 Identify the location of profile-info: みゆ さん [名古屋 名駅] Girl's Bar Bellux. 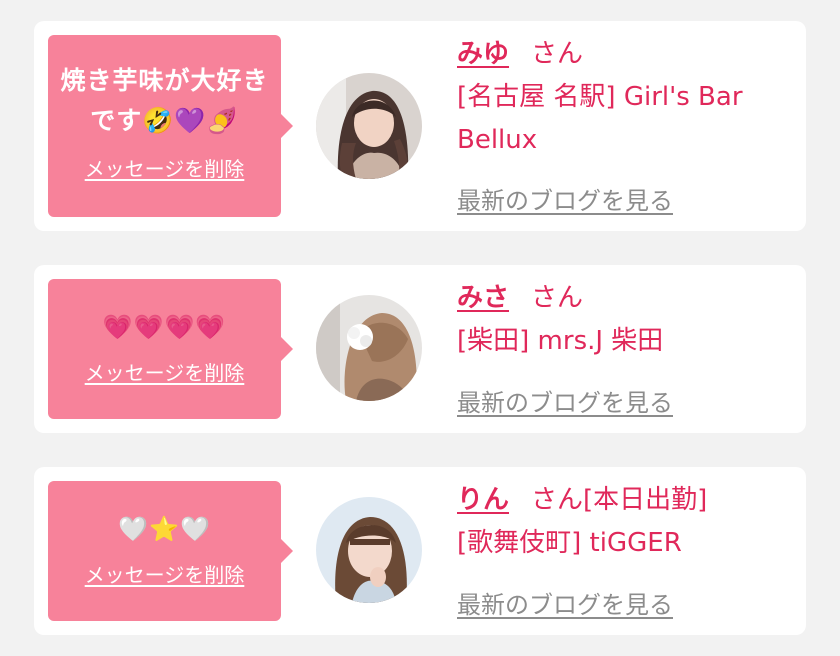
(624, 98).